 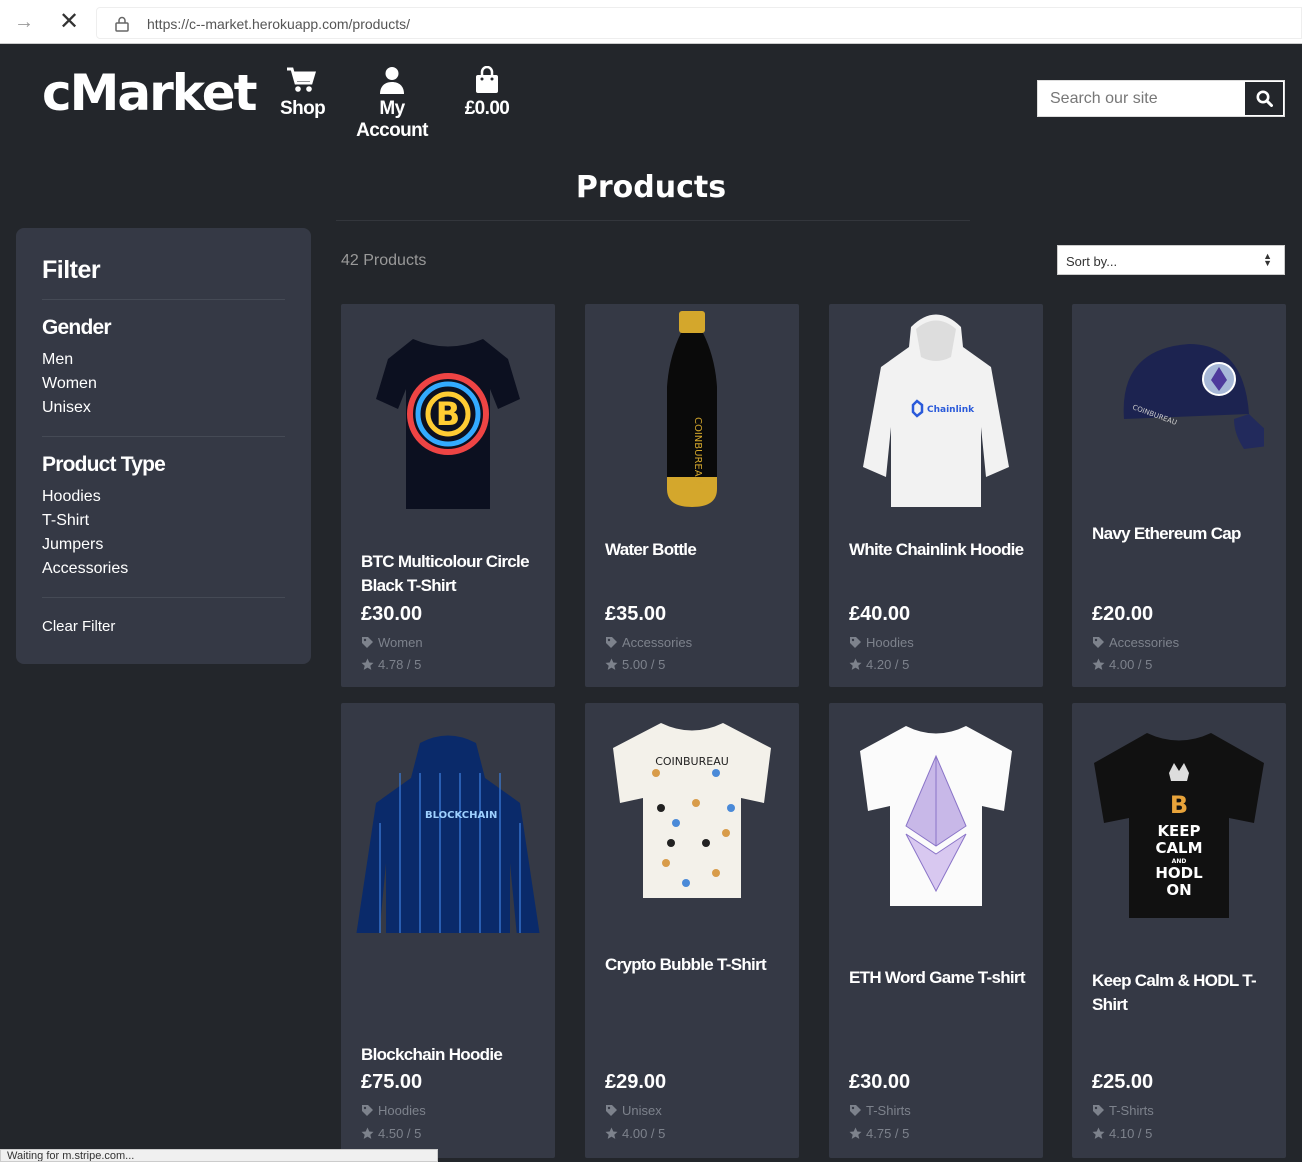 I want to click on product-name: BTC Multicolour Circle Black T-Shirt, so click(x=451, y=574).